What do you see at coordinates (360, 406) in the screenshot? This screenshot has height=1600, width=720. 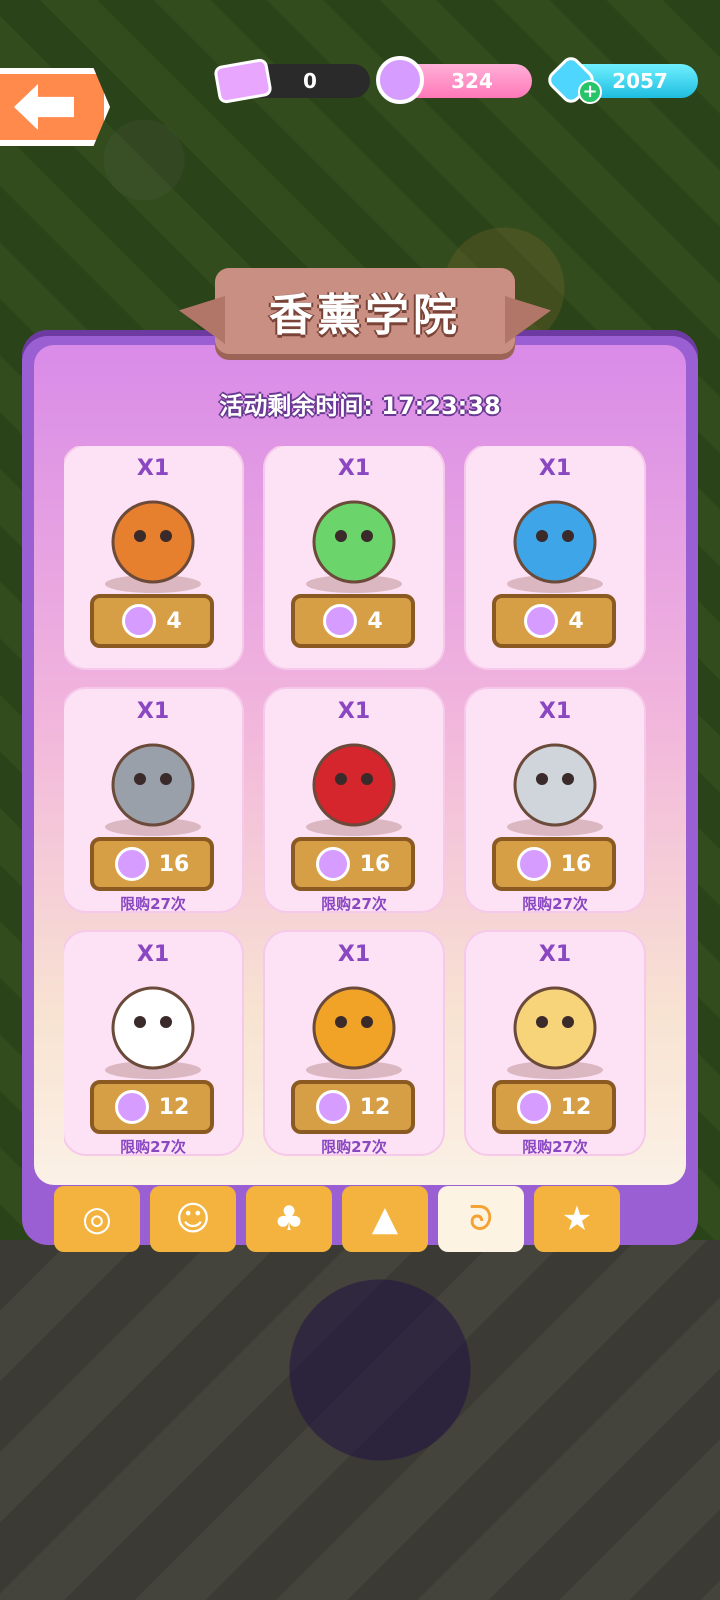 I see `event-timer: 活动剩余时间: 17:23:38` at bounding box center [360, 406].